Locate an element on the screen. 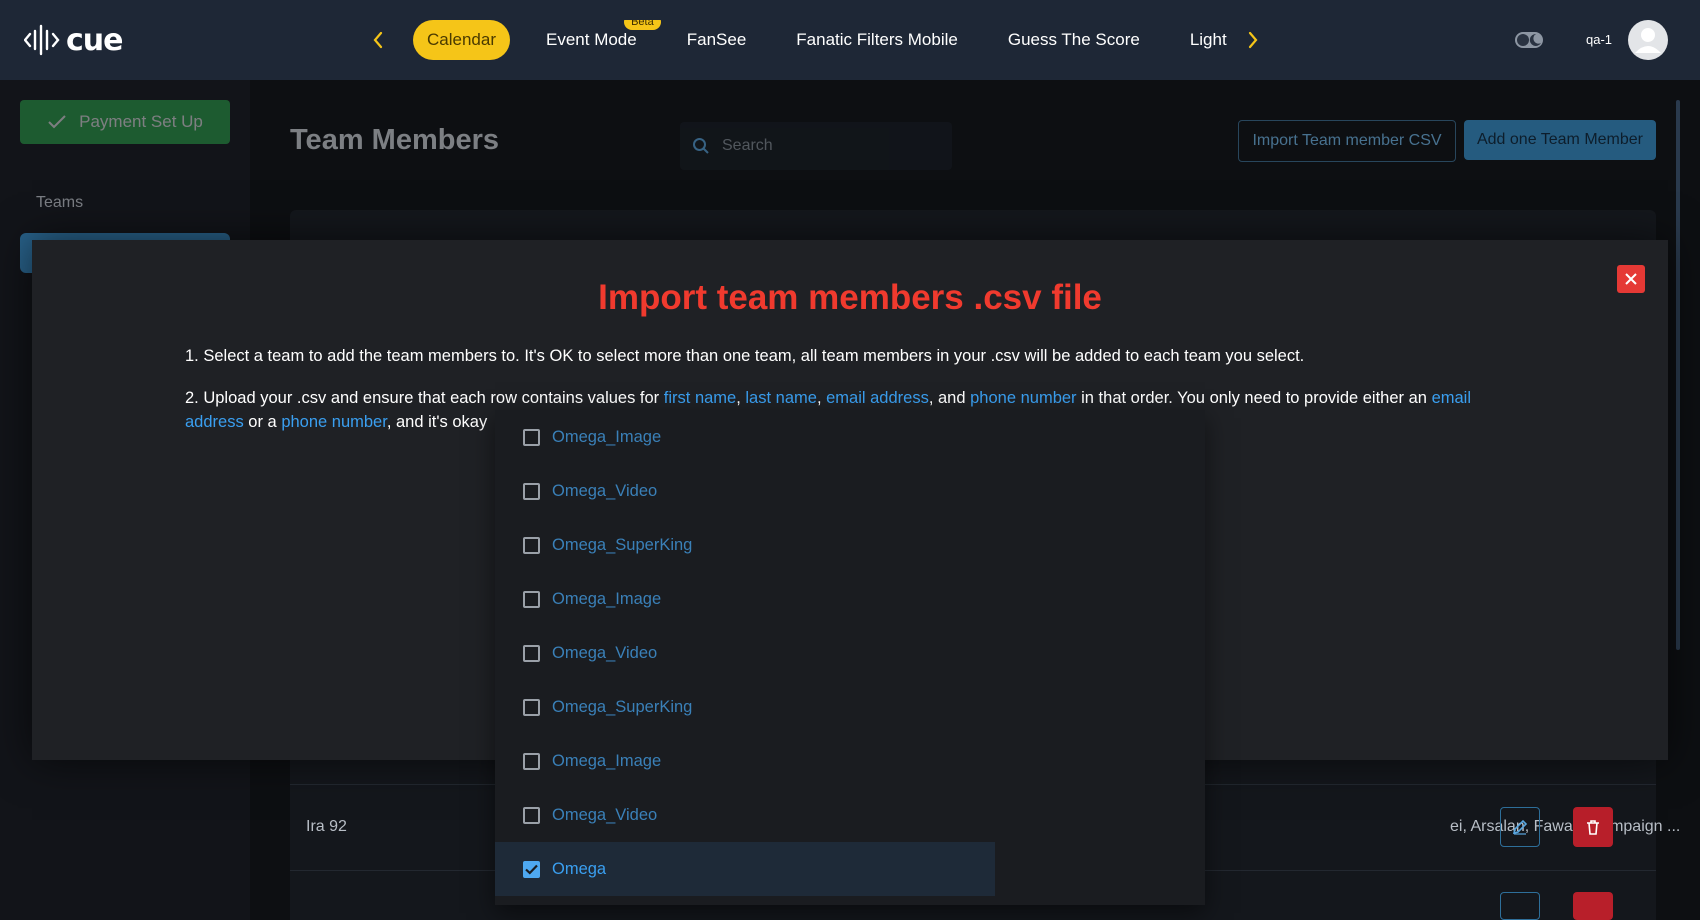 This screenshot has height=920, width=1700. step2-text: , and is located at coordinates (949, 398).